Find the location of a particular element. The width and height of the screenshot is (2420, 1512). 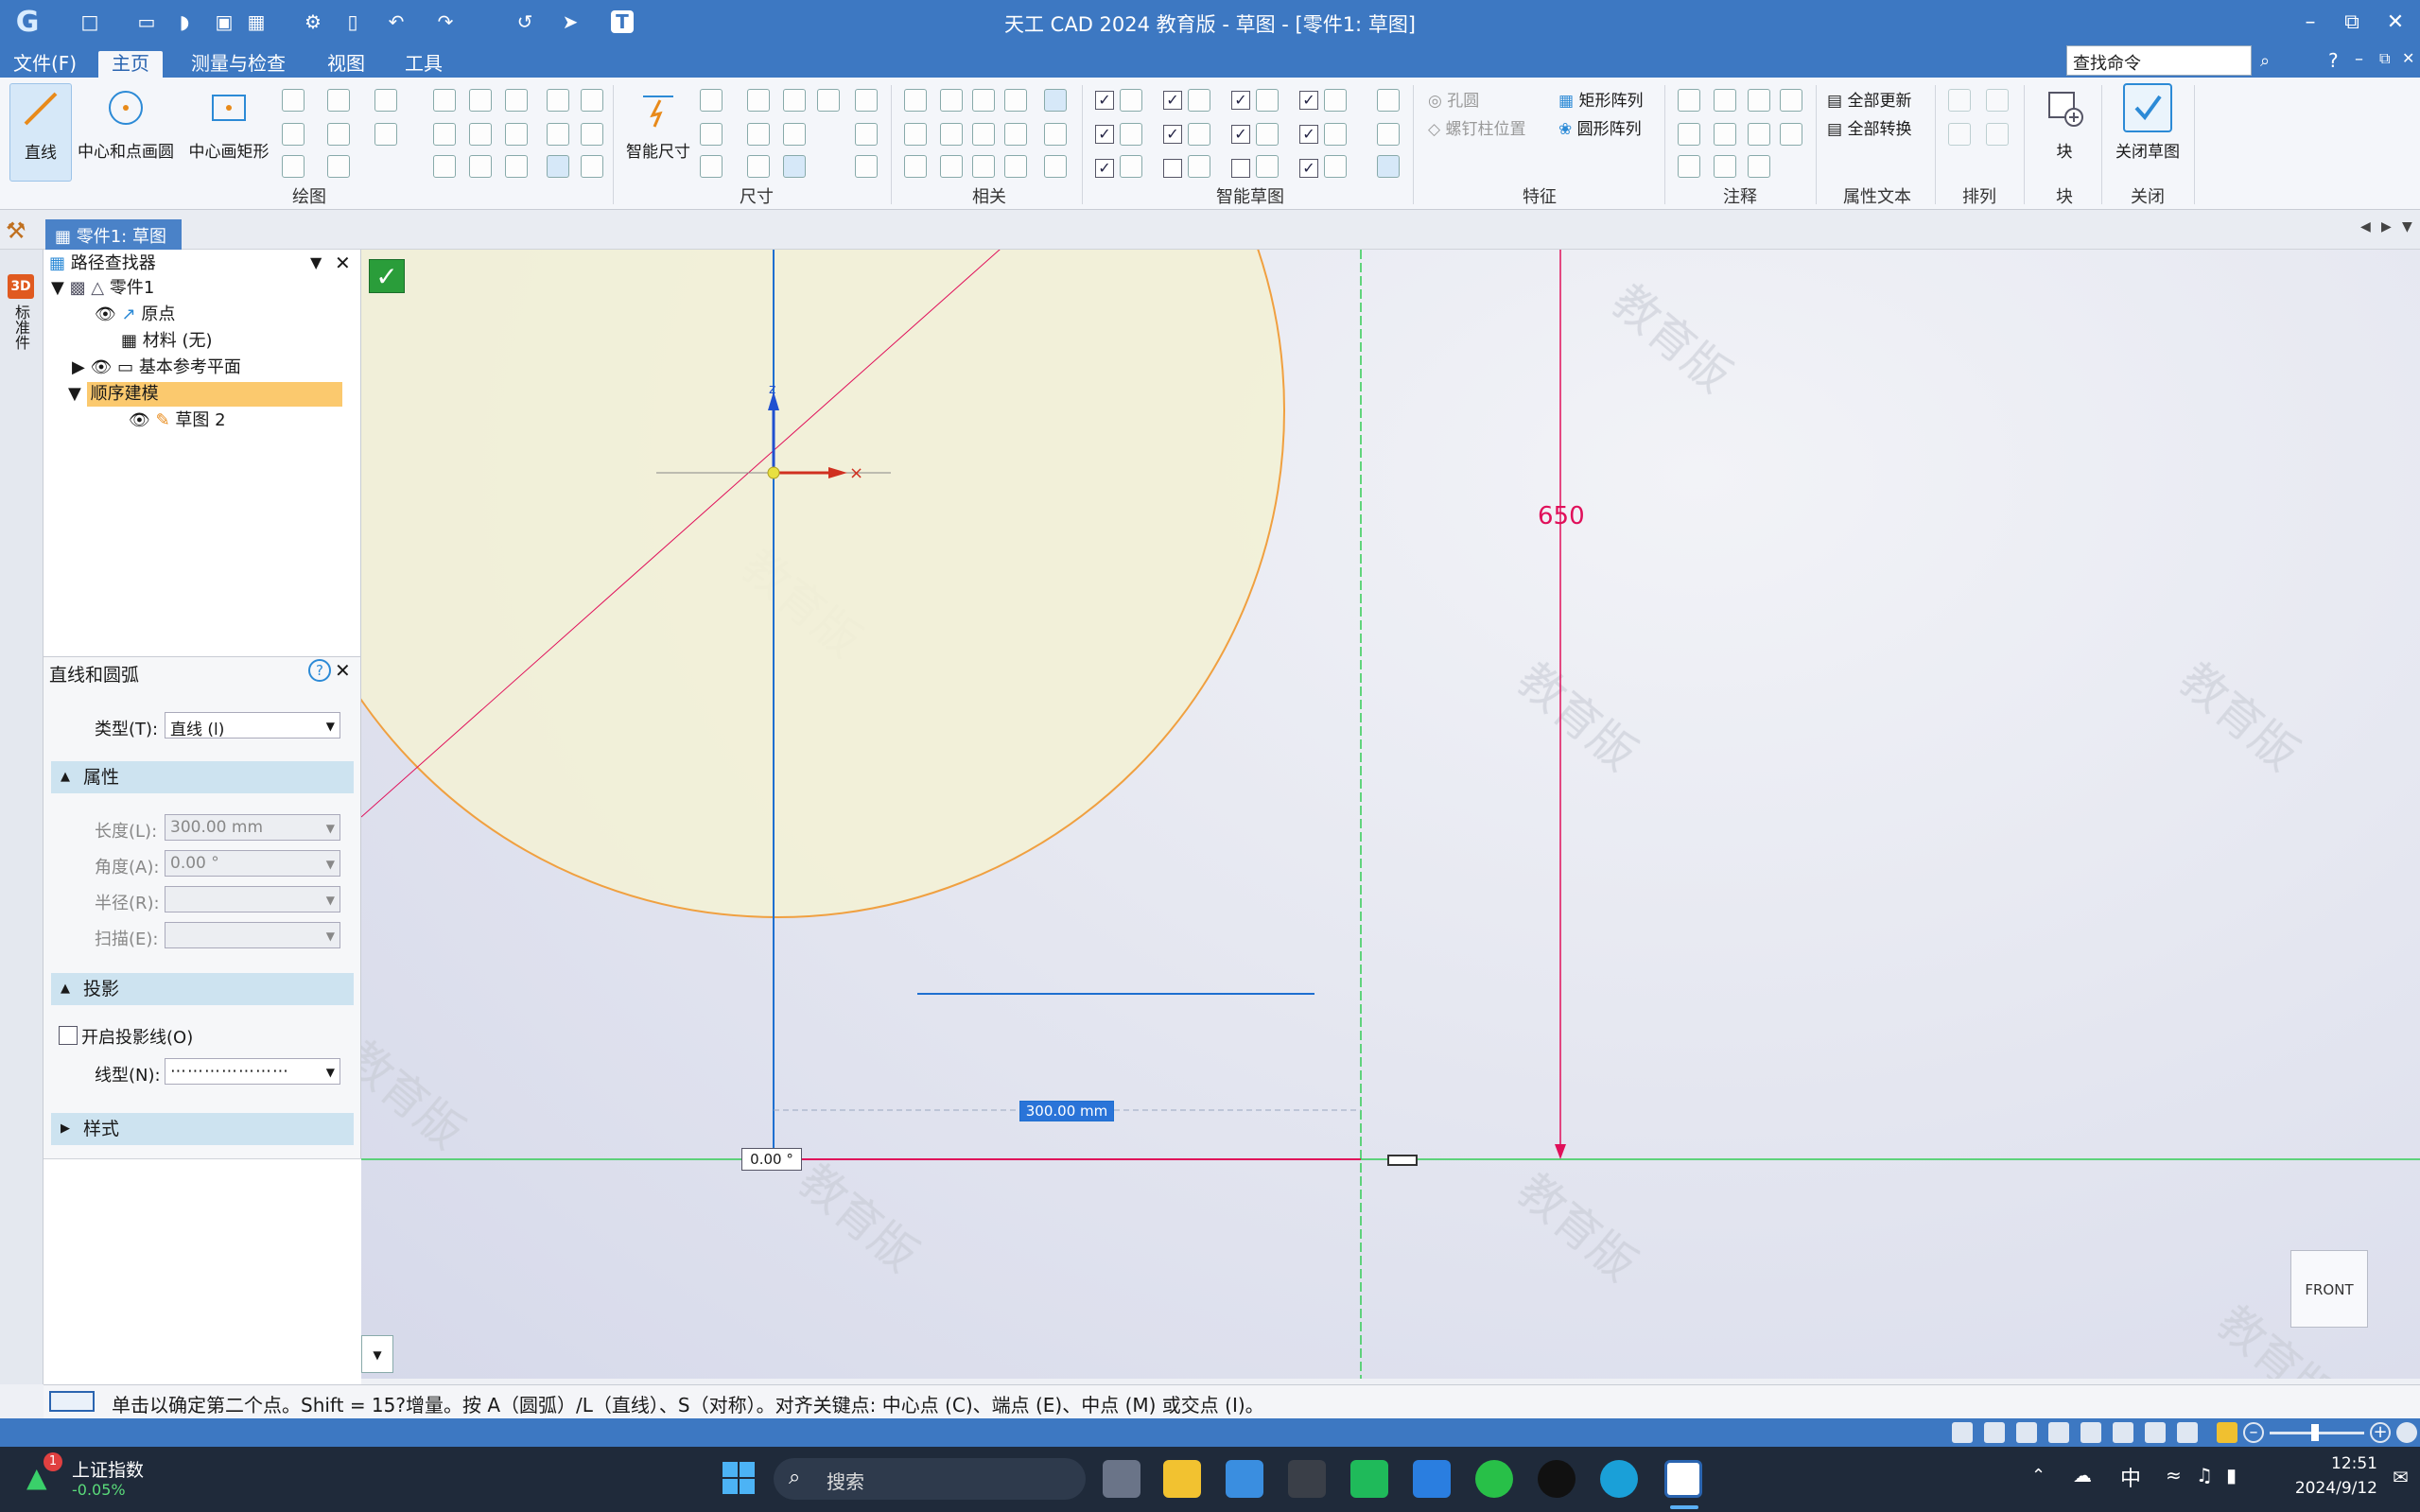

rel-perp-icon is located at coordinates (916, 134).